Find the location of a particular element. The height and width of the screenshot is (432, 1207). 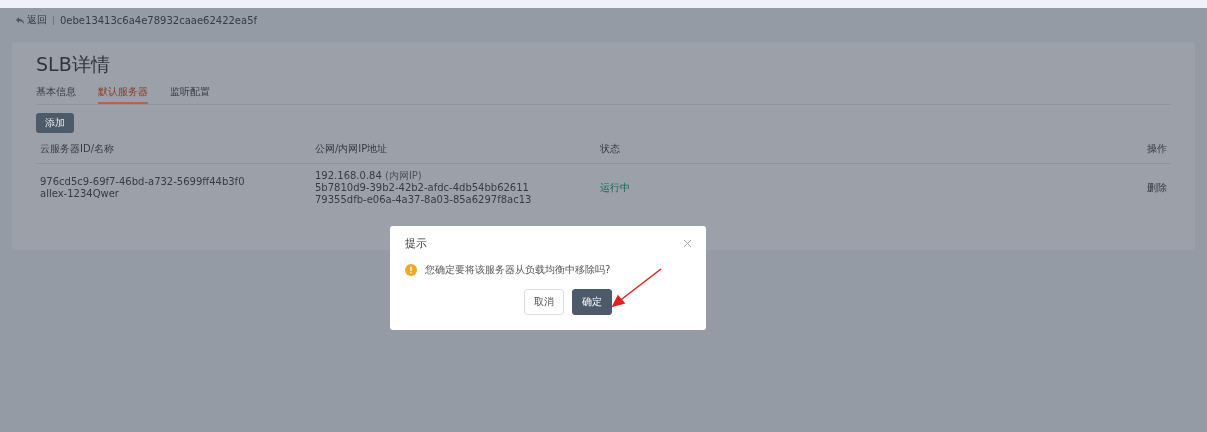

table-cell: 79355dfb-e06a-4a37-8a03-85a6297f8ac13 is located at coordinates (423, 200).